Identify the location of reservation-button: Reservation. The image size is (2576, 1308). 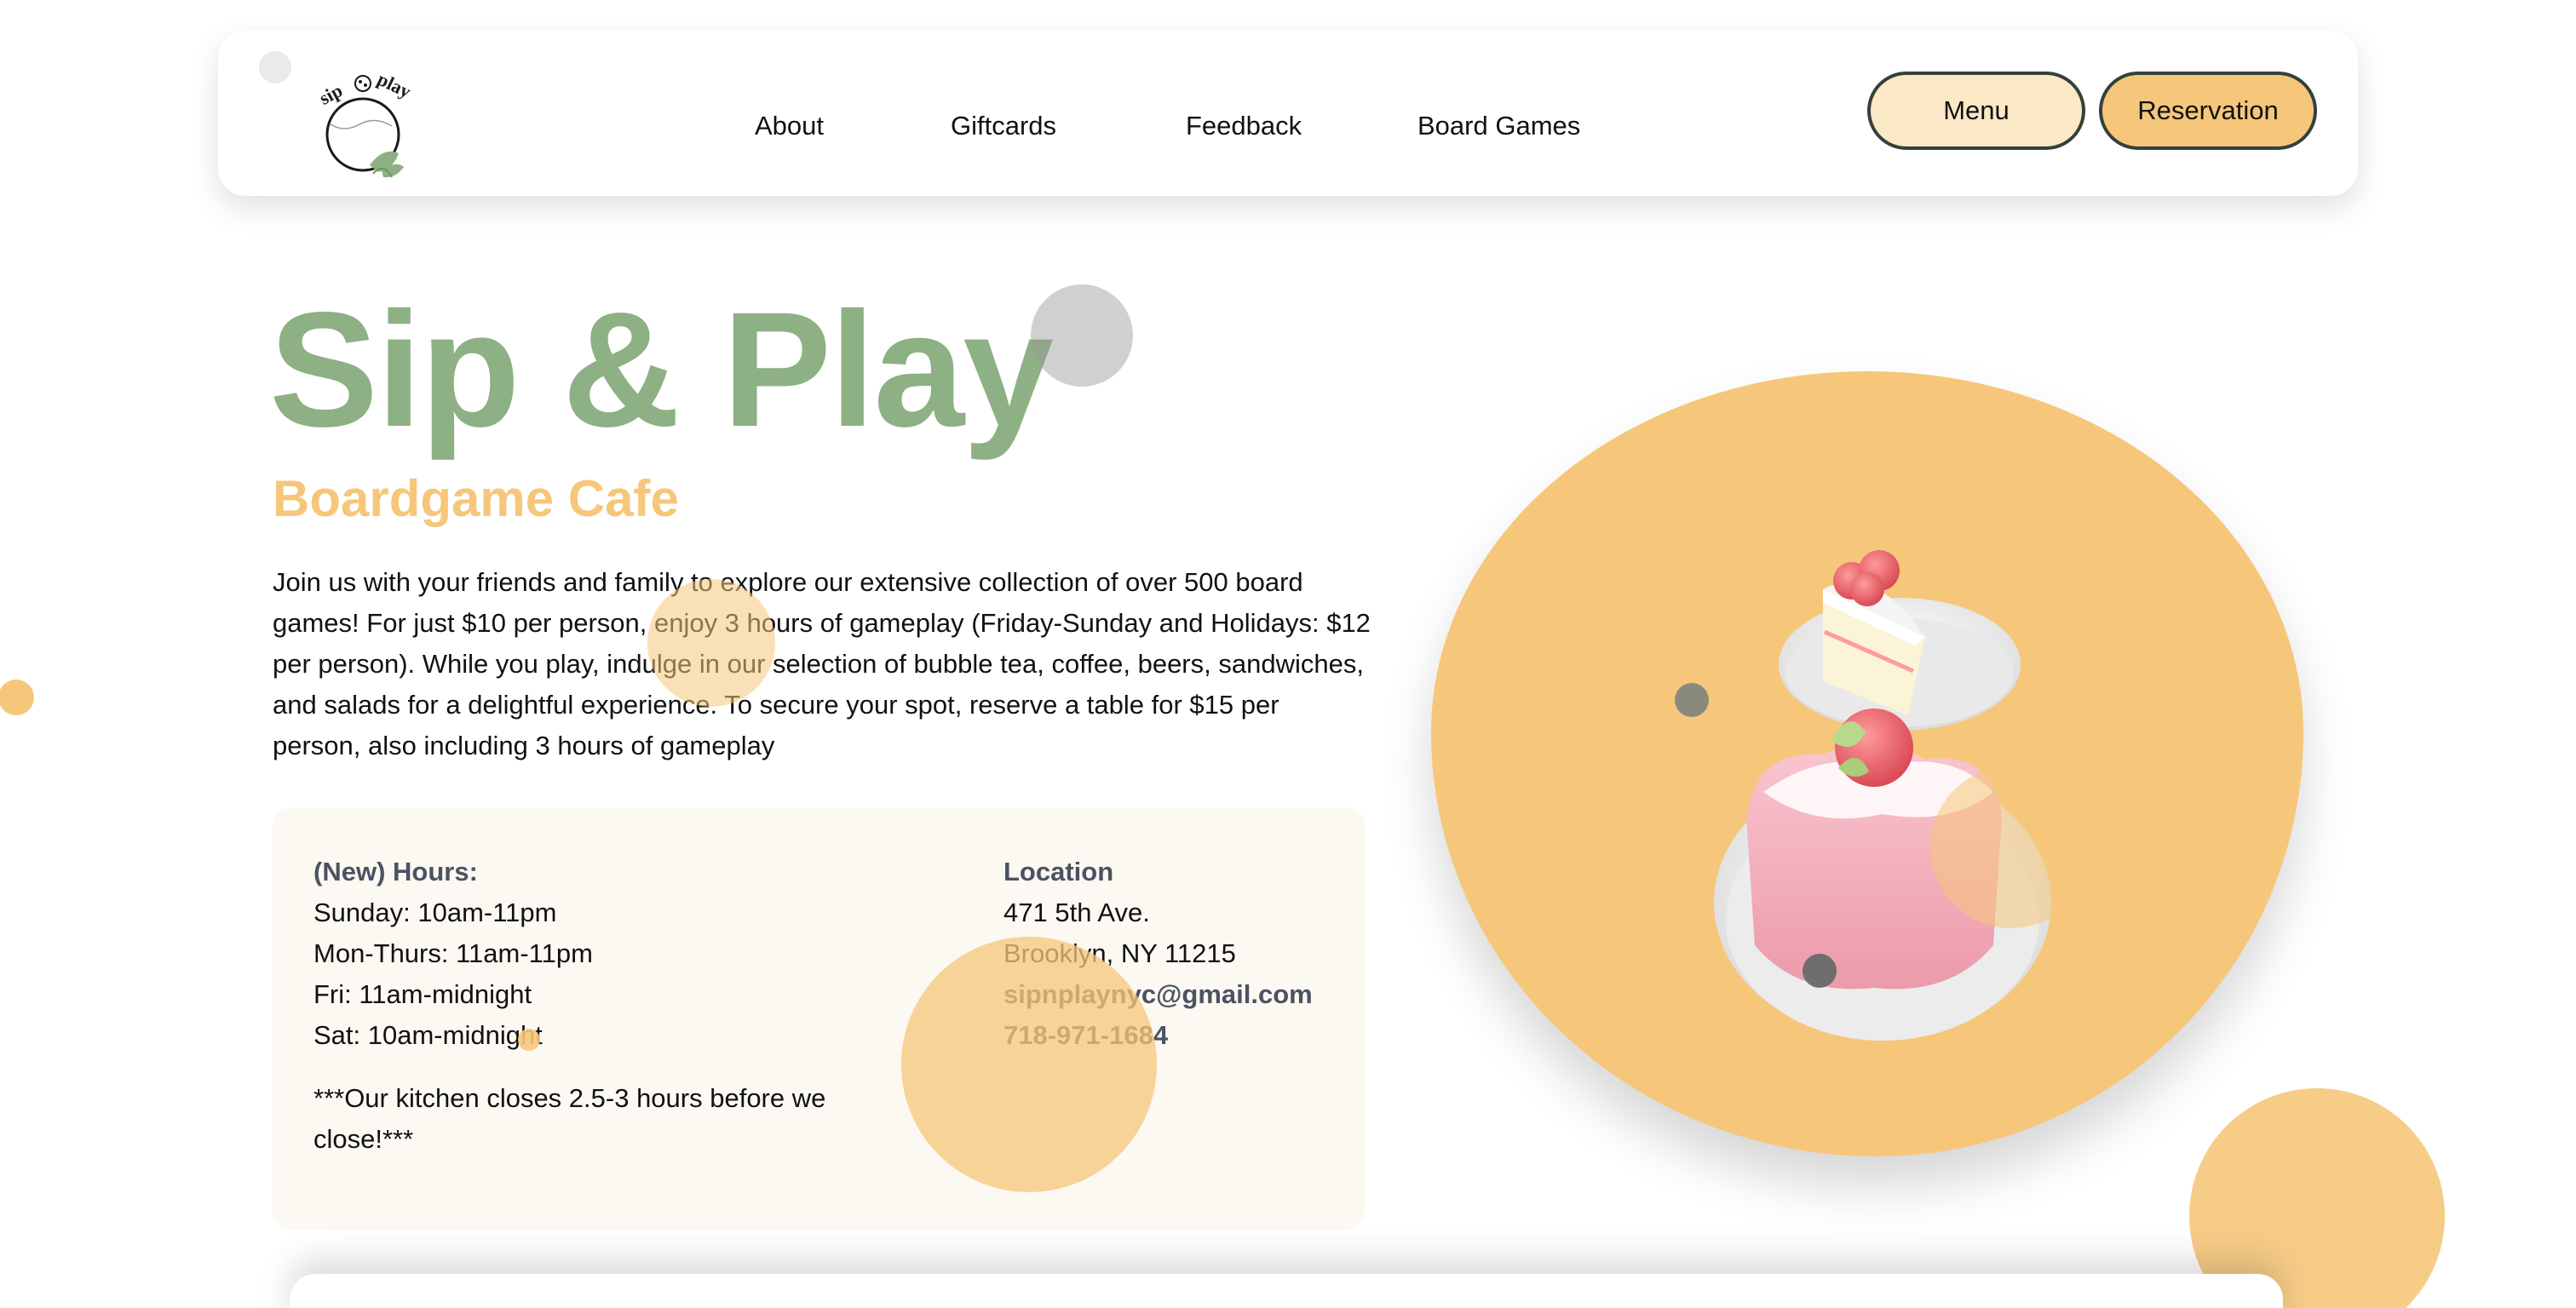
(2208, 111).